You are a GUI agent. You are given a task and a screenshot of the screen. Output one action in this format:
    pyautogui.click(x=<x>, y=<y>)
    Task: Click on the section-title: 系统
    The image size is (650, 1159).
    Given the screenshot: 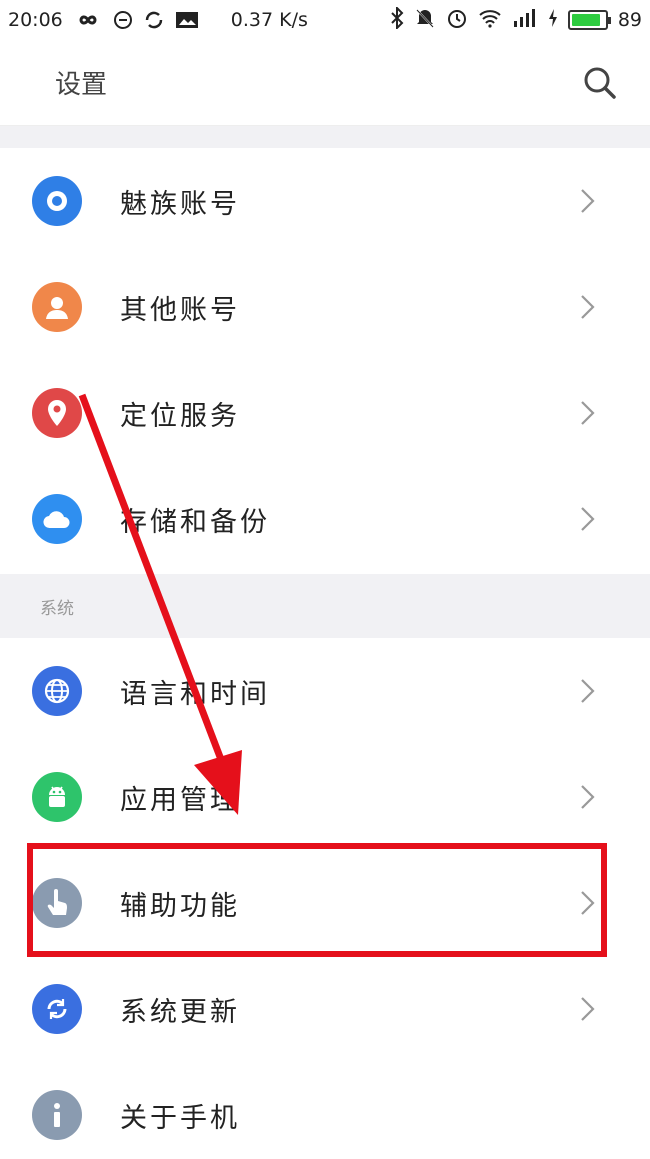 What is the action you would take?
    pyautogui.click(x=57, y=608)
    